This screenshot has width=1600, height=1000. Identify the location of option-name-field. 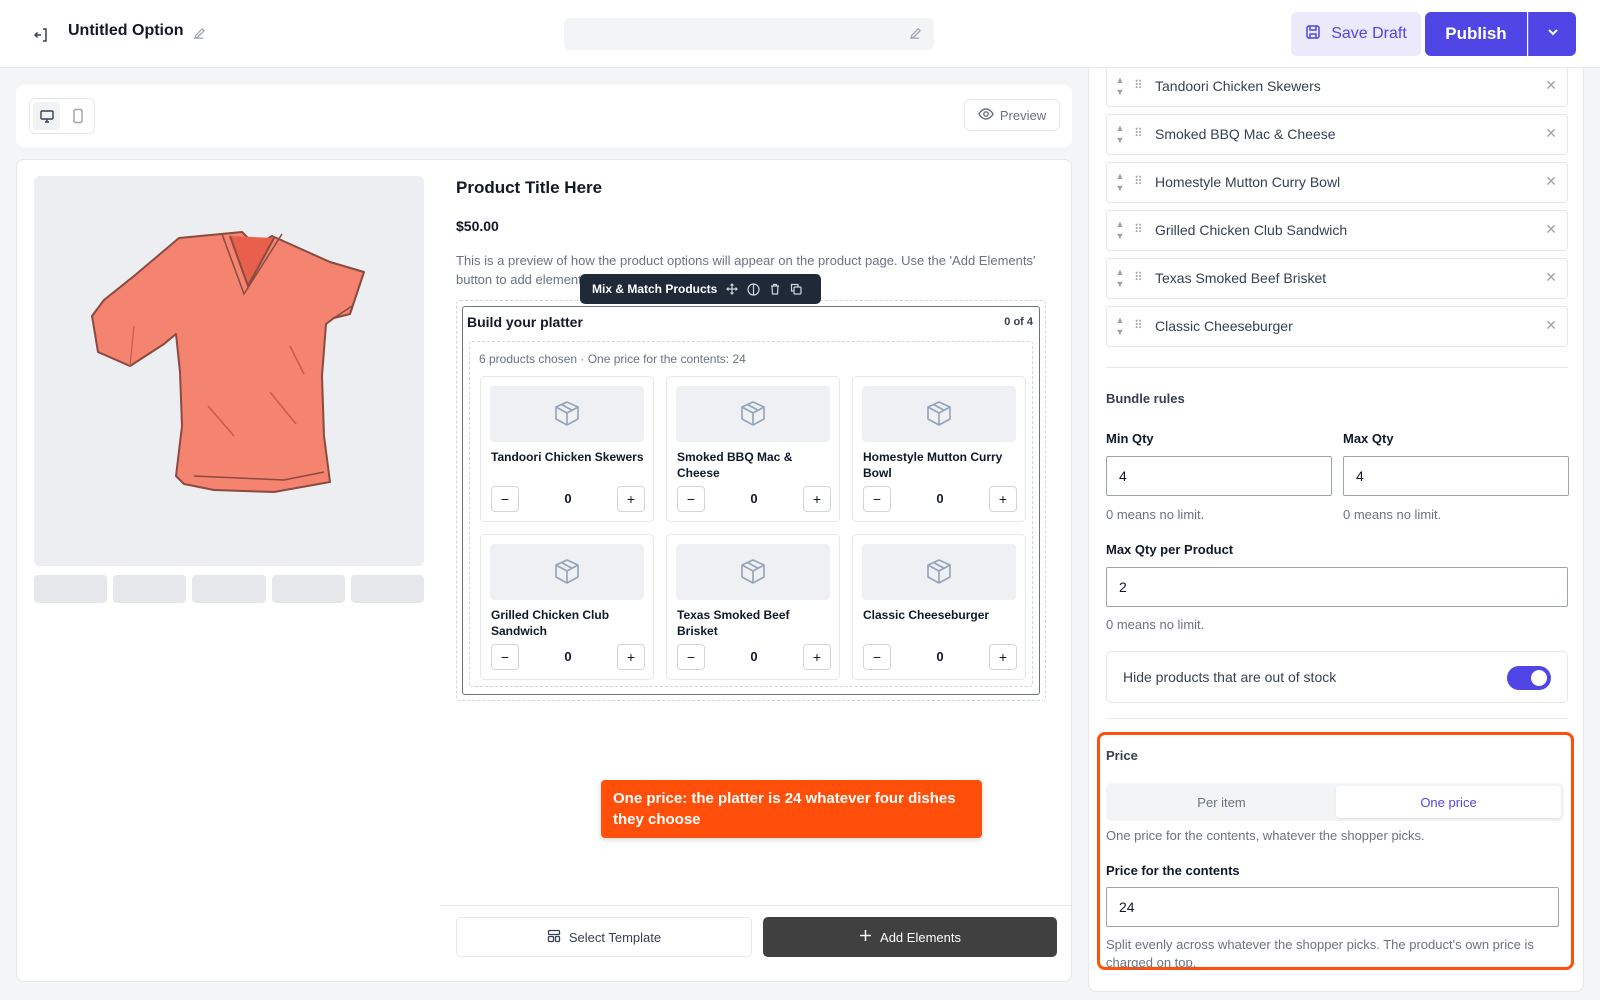
(749, 34).